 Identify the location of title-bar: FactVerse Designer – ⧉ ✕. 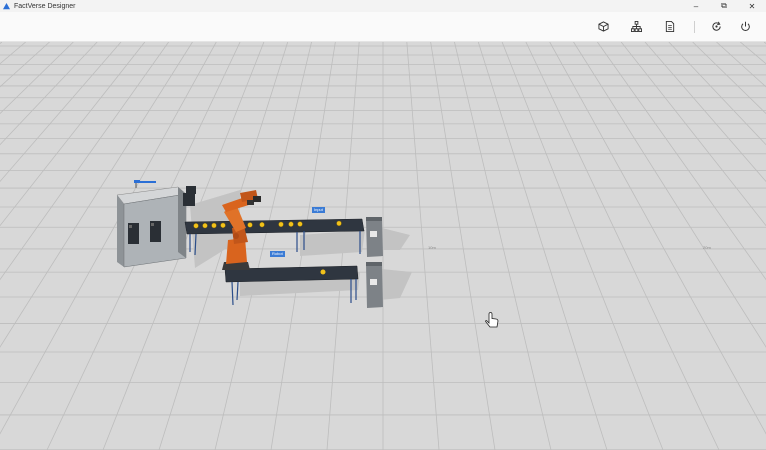
(383, 6).